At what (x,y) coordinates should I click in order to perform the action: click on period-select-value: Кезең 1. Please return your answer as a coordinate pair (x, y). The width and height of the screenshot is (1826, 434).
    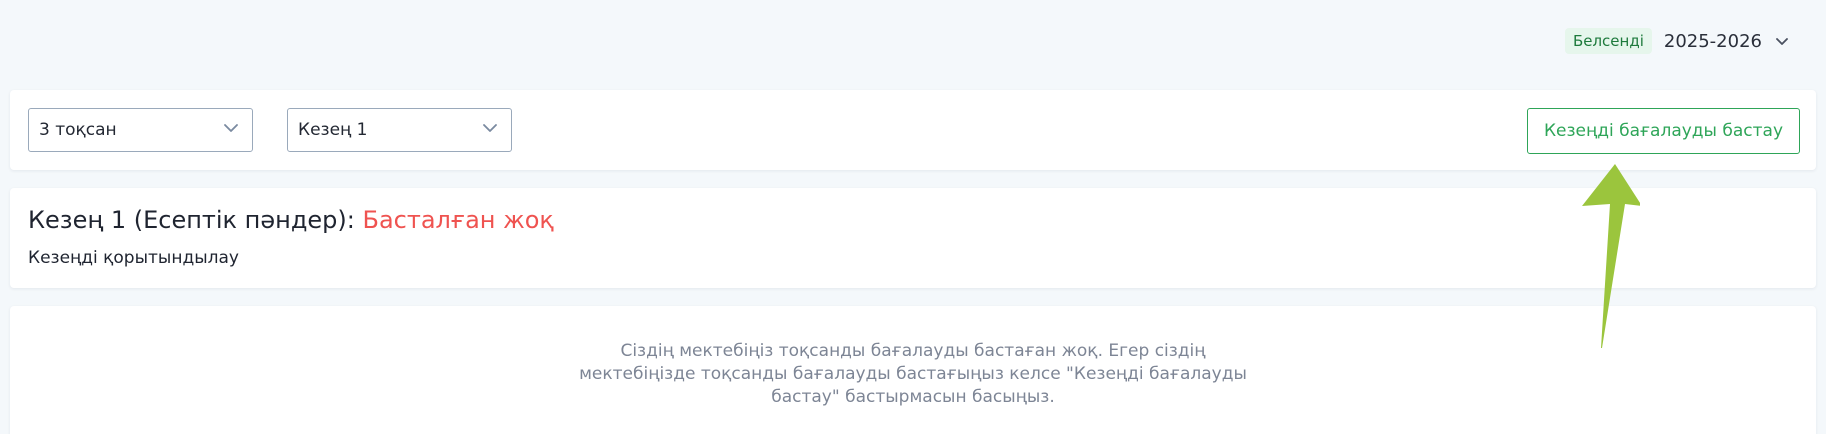
    Looking at the image, I should click on (333, 130).